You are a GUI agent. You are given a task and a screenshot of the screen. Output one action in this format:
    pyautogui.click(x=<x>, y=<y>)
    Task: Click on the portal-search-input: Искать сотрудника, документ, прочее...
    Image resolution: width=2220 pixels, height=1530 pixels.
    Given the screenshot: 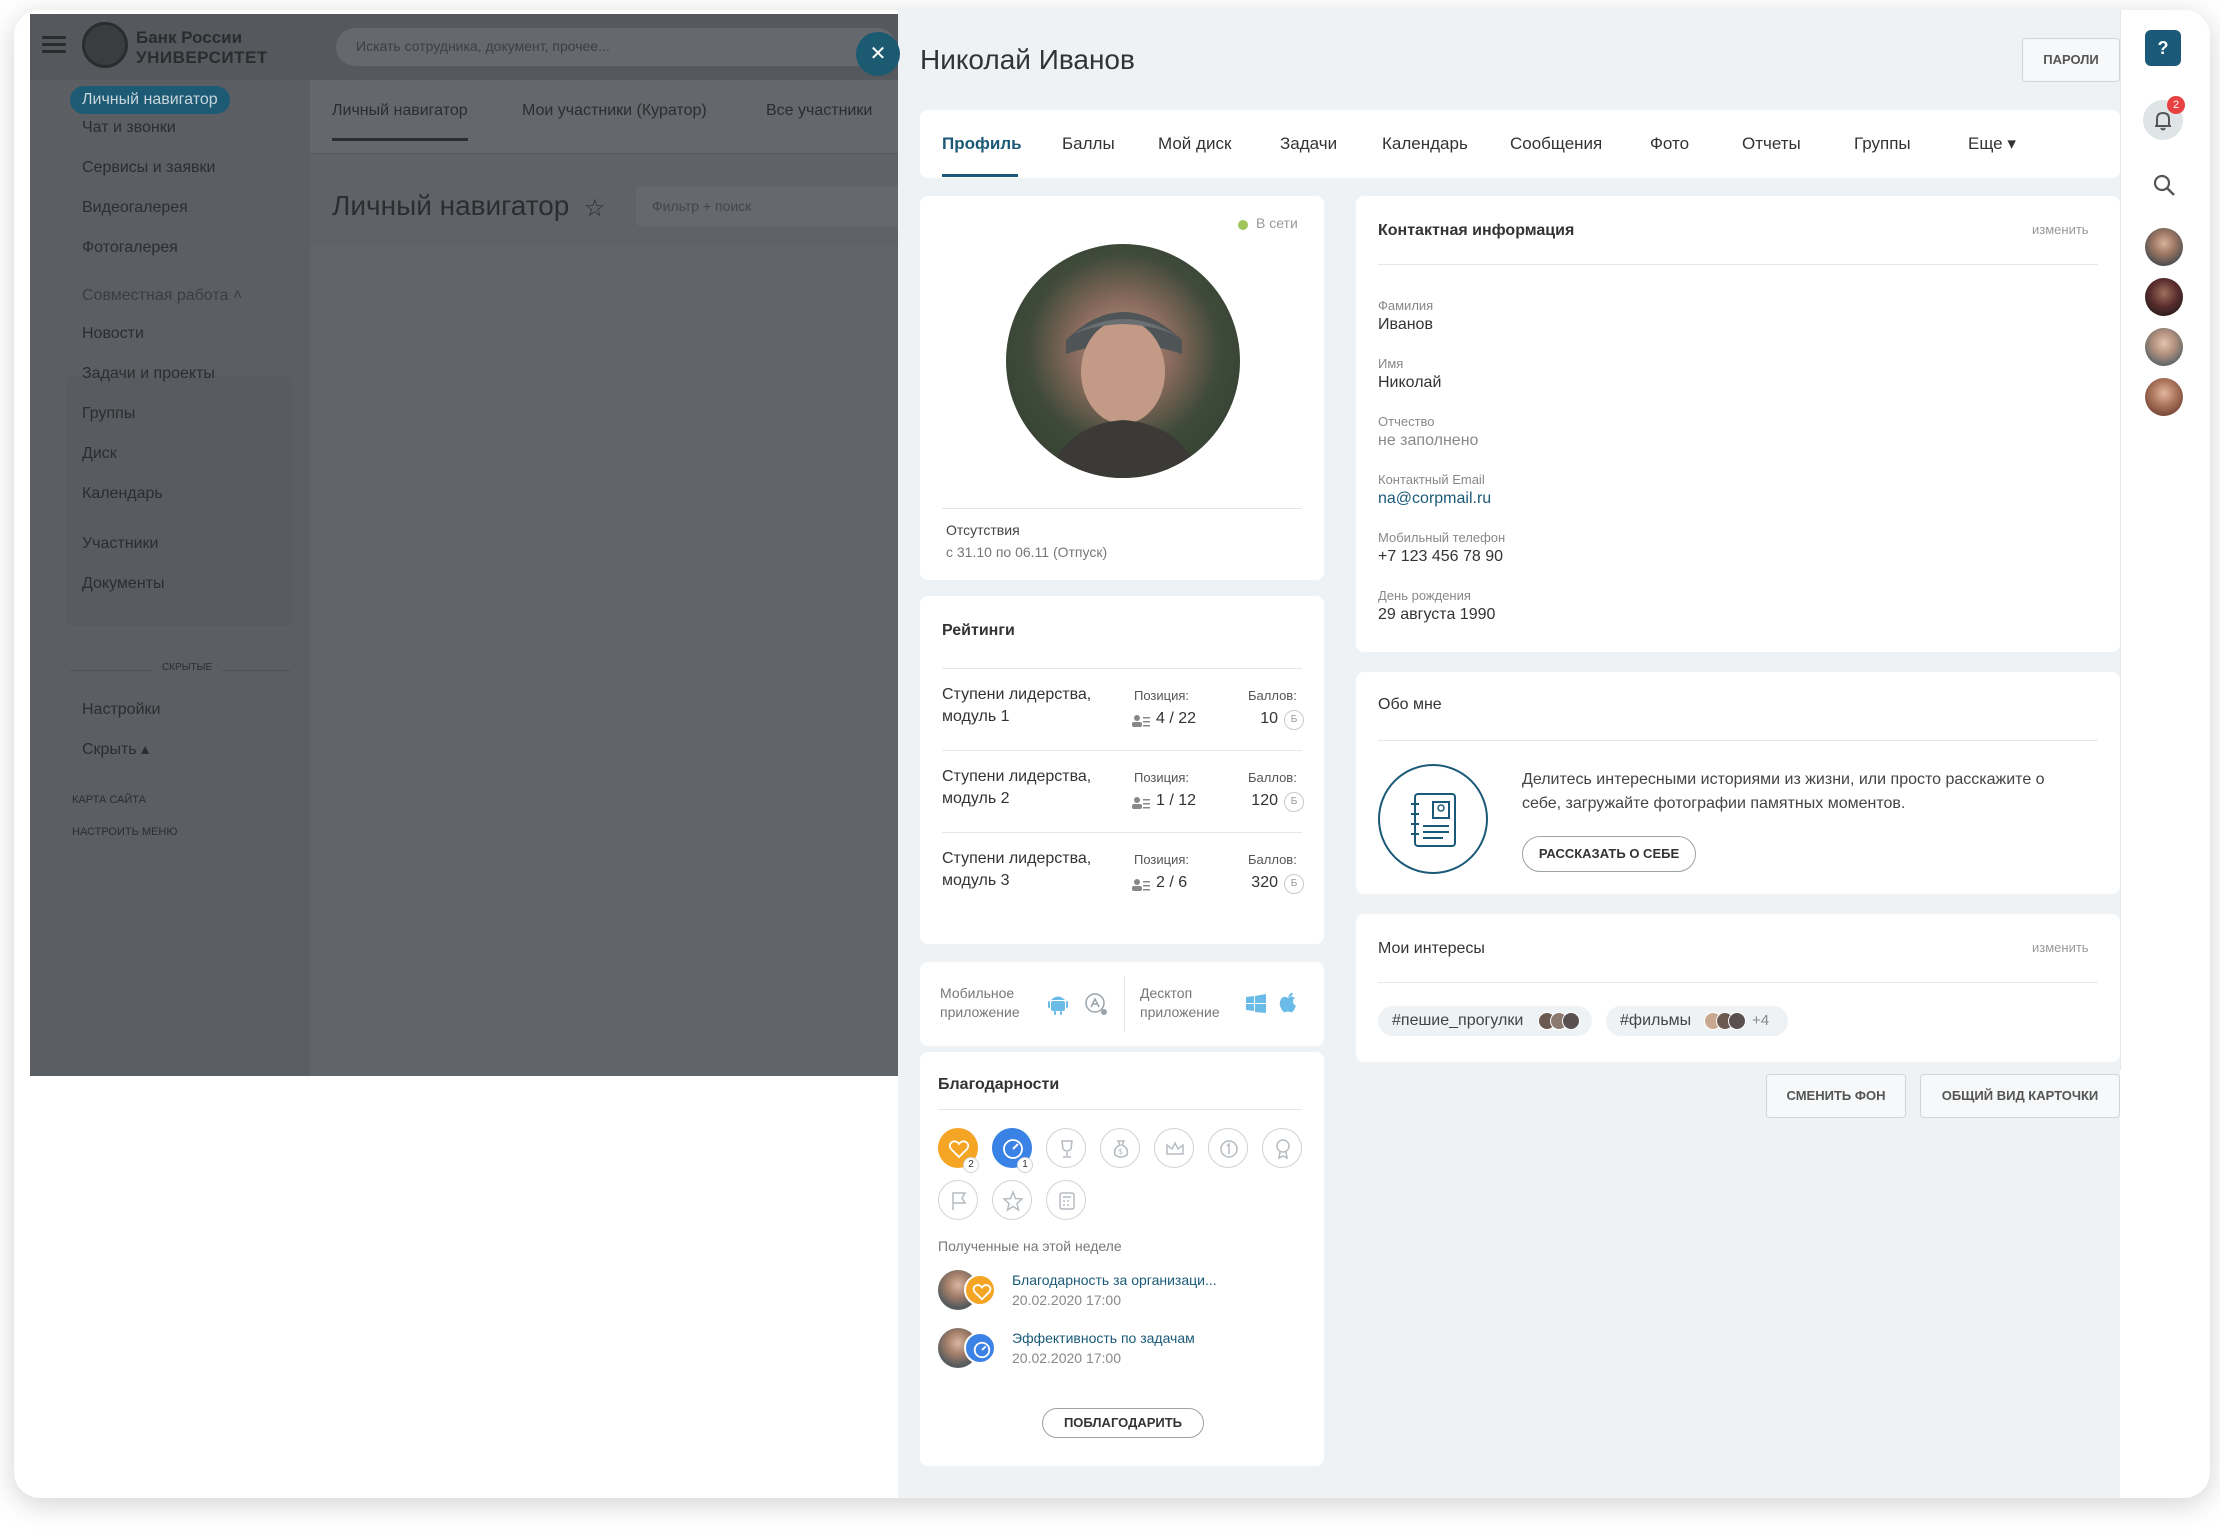 What is the action you would take?
    pyautogui.click(x=616, y=47)
    